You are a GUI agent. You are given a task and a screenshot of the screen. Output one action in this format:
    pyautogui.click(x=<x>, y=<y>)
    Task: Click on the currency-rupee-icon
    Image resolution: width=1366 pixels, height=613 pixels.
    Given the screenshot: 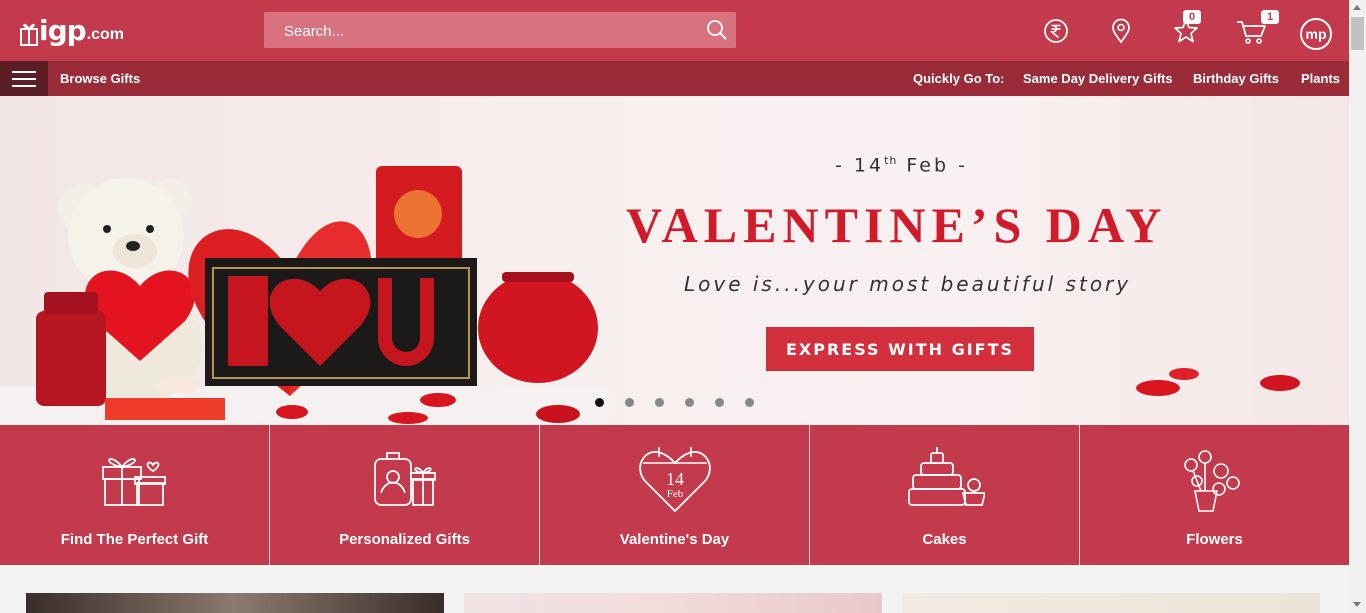 What is the action you would take?
    pyautogui.click(x=1056, y=31)
    